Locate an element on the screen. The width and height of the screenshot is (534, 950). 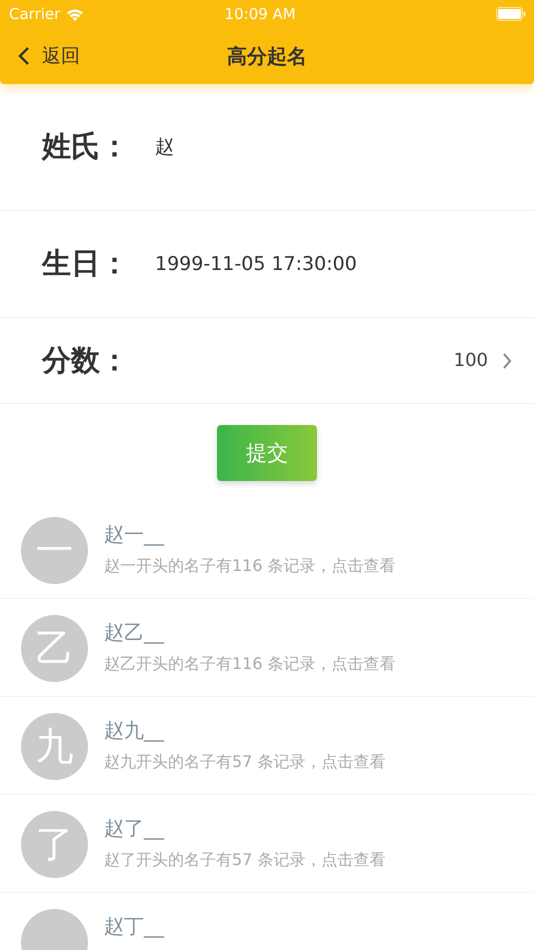
record-summary: 赵一开头的名子有116 条记录，点击查看 is located at coordinates (250, 566).